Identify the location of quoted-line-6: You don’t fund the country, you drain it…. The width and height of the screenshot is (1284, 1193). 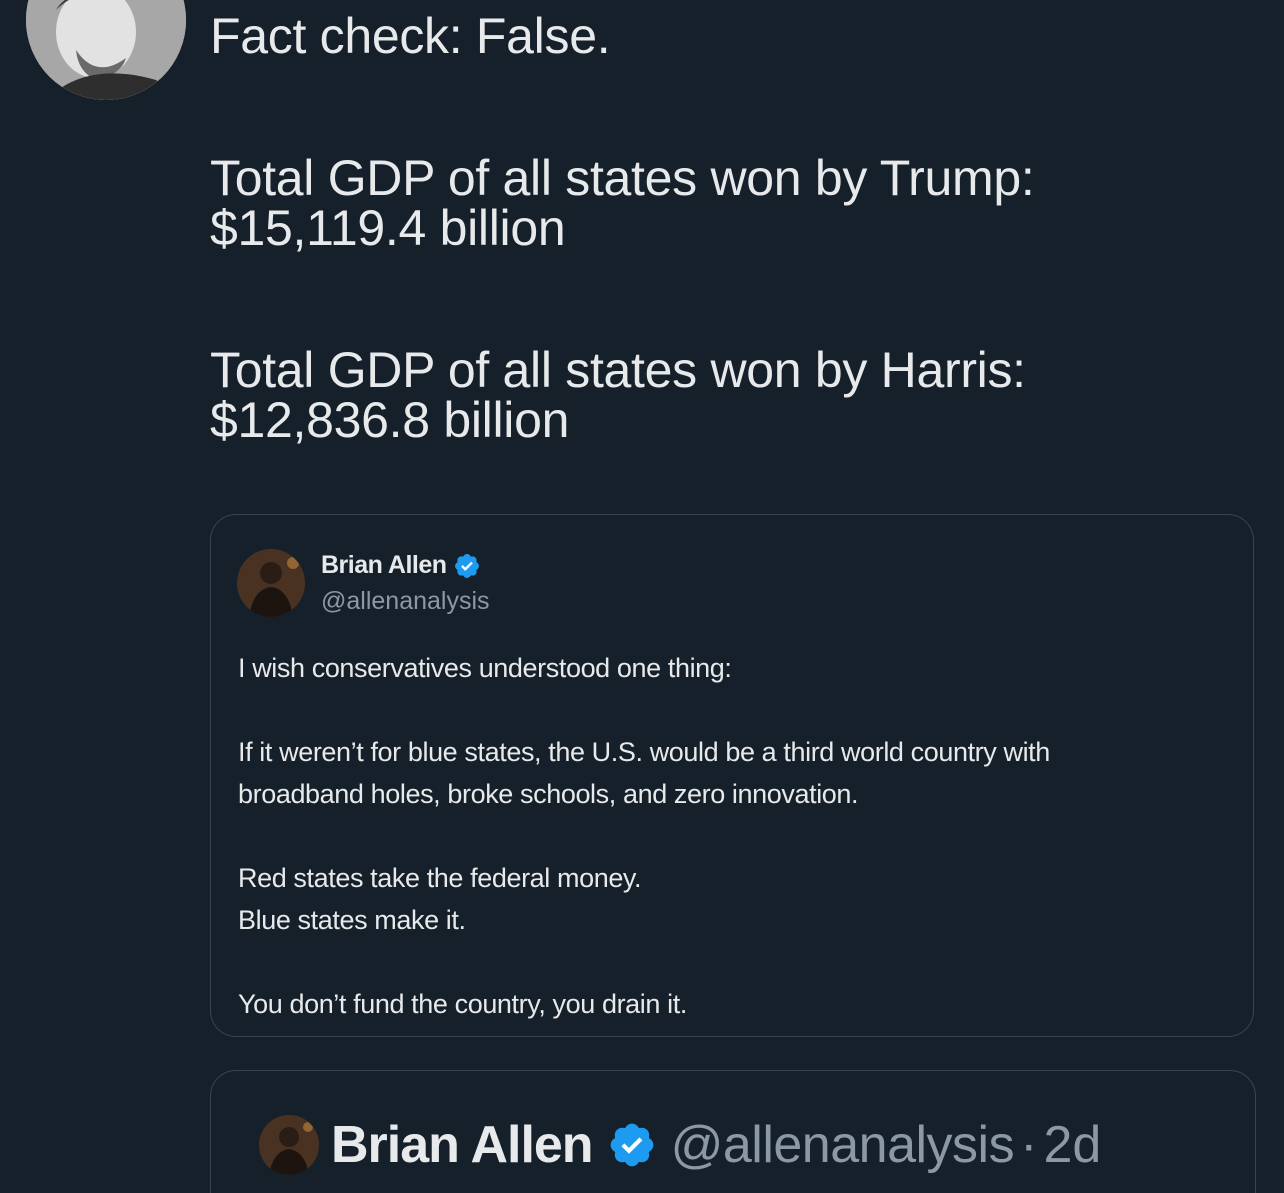
(462, 1004).